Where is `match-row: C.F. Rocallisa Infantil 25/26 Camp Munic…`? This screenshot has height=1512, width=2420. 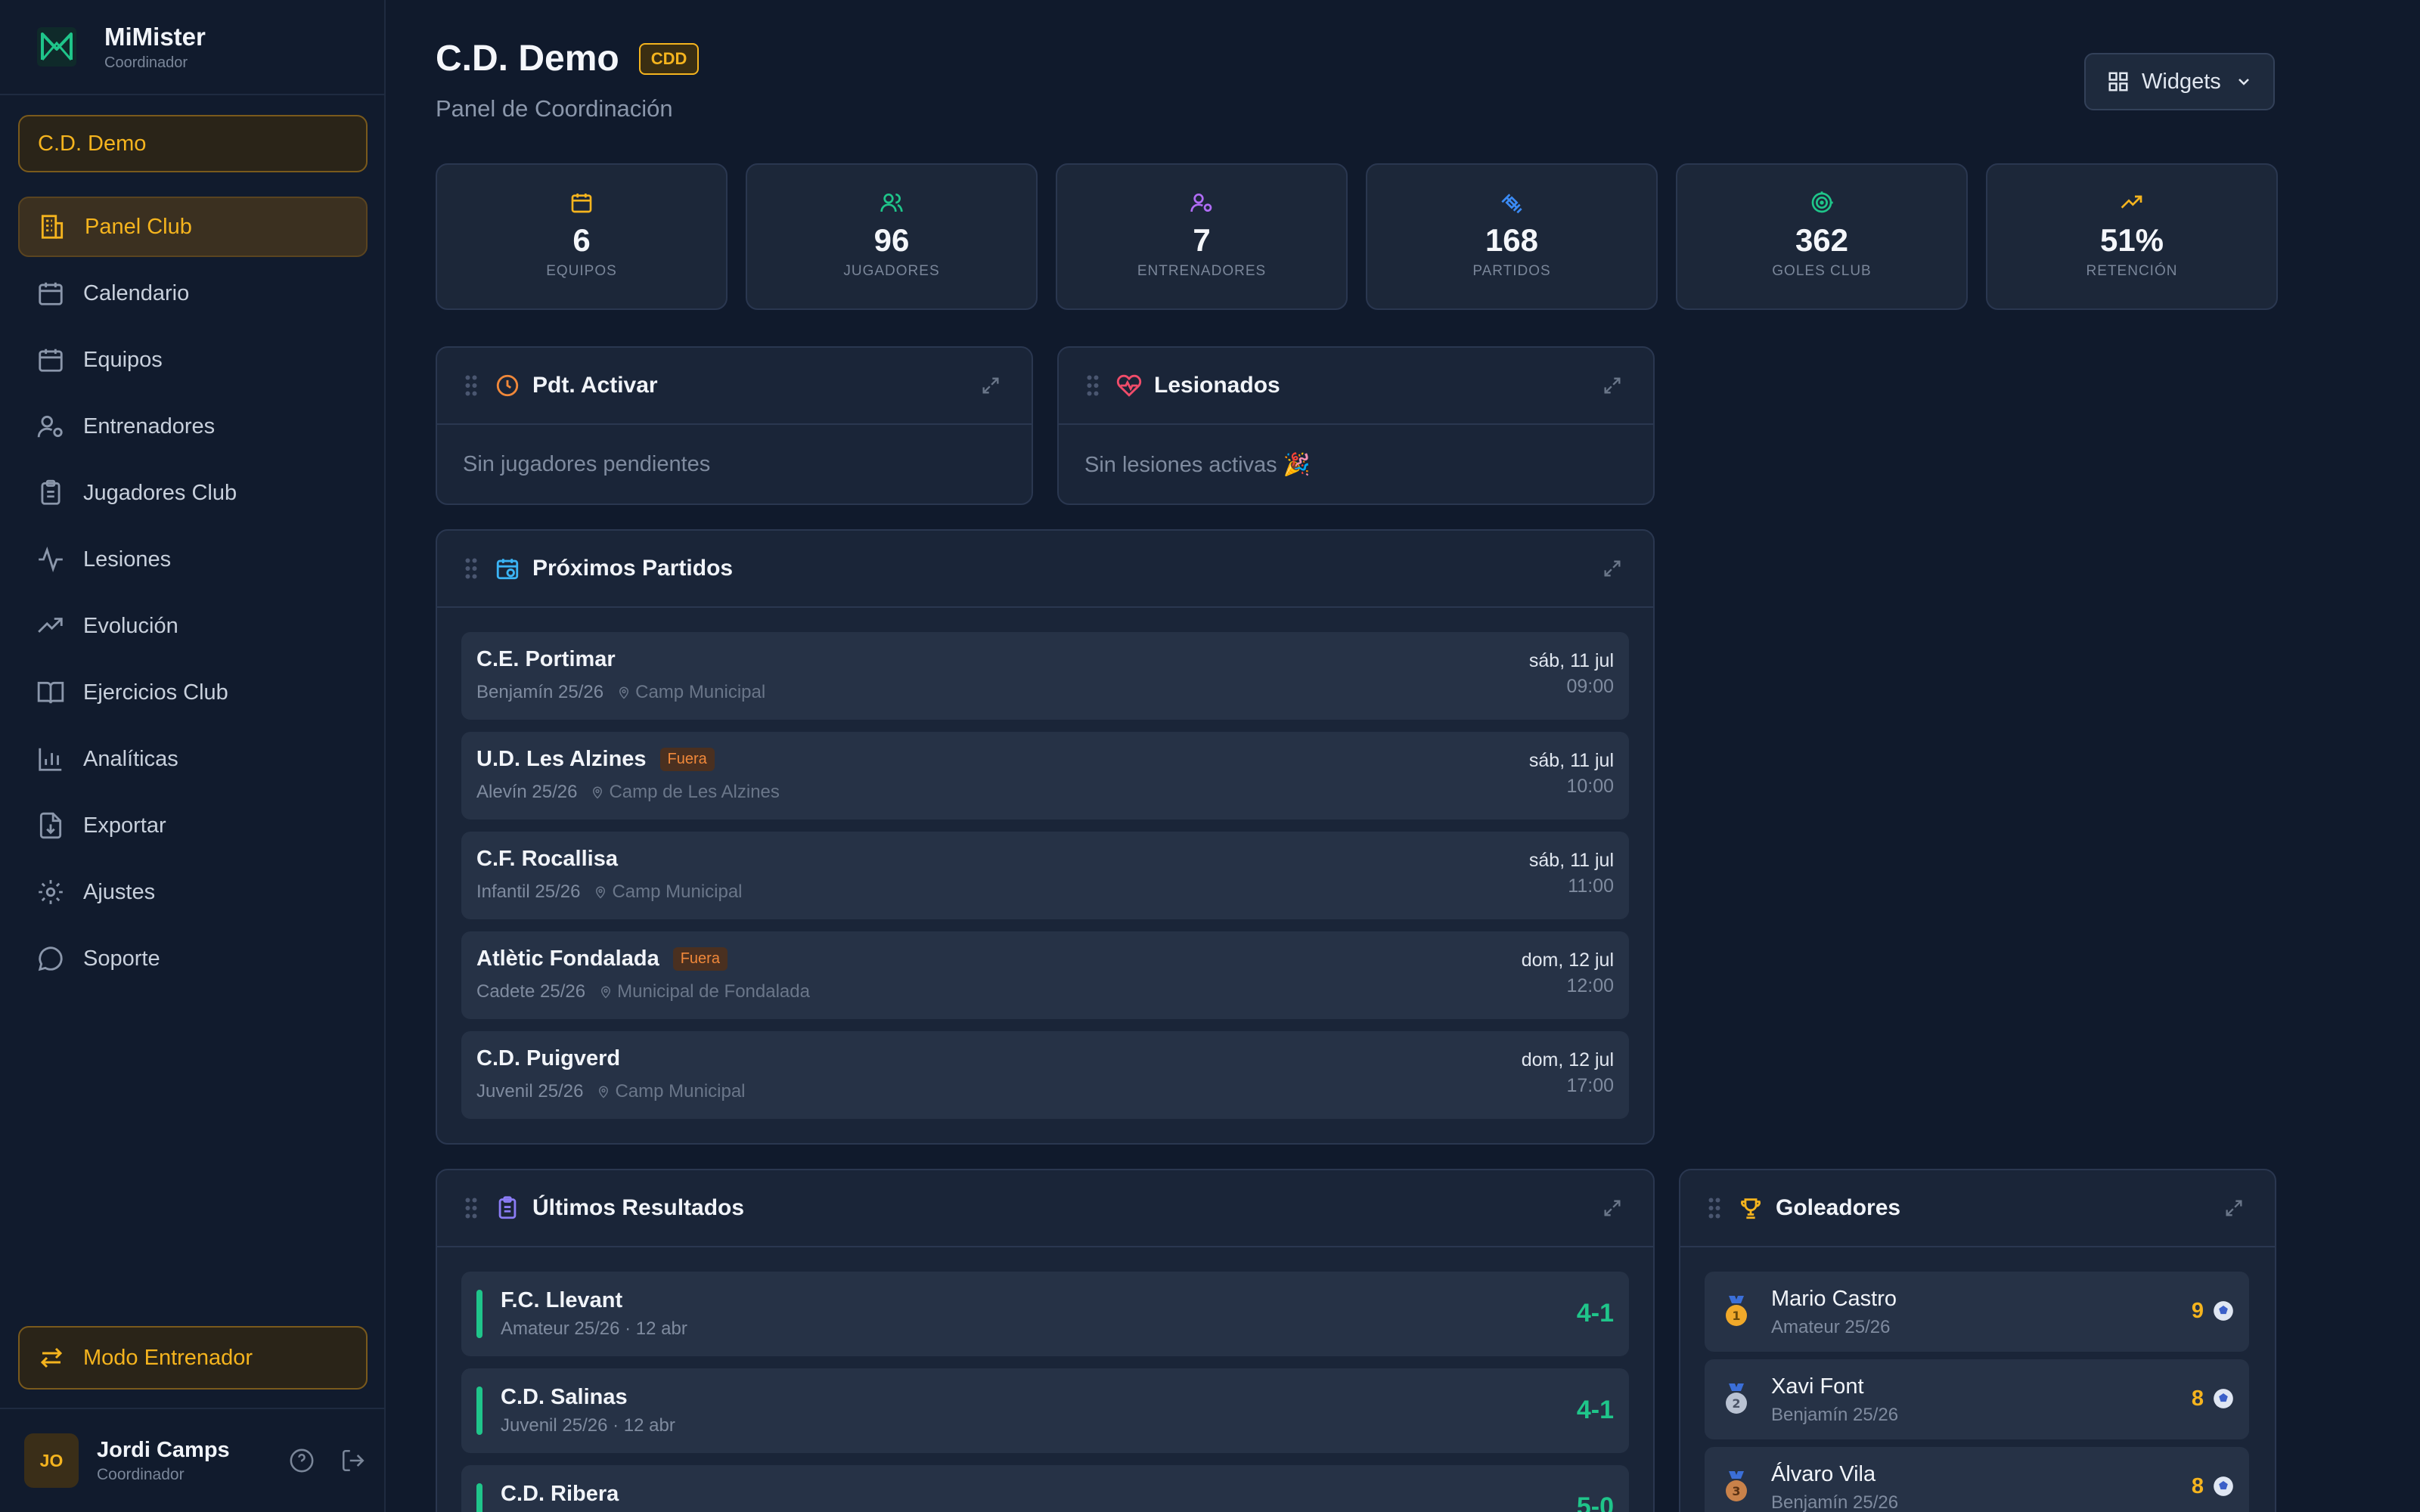
match-row: C.F. Rocallisa Infantil 25/26 Camp Munic… is located at coordinates (1045, 876).